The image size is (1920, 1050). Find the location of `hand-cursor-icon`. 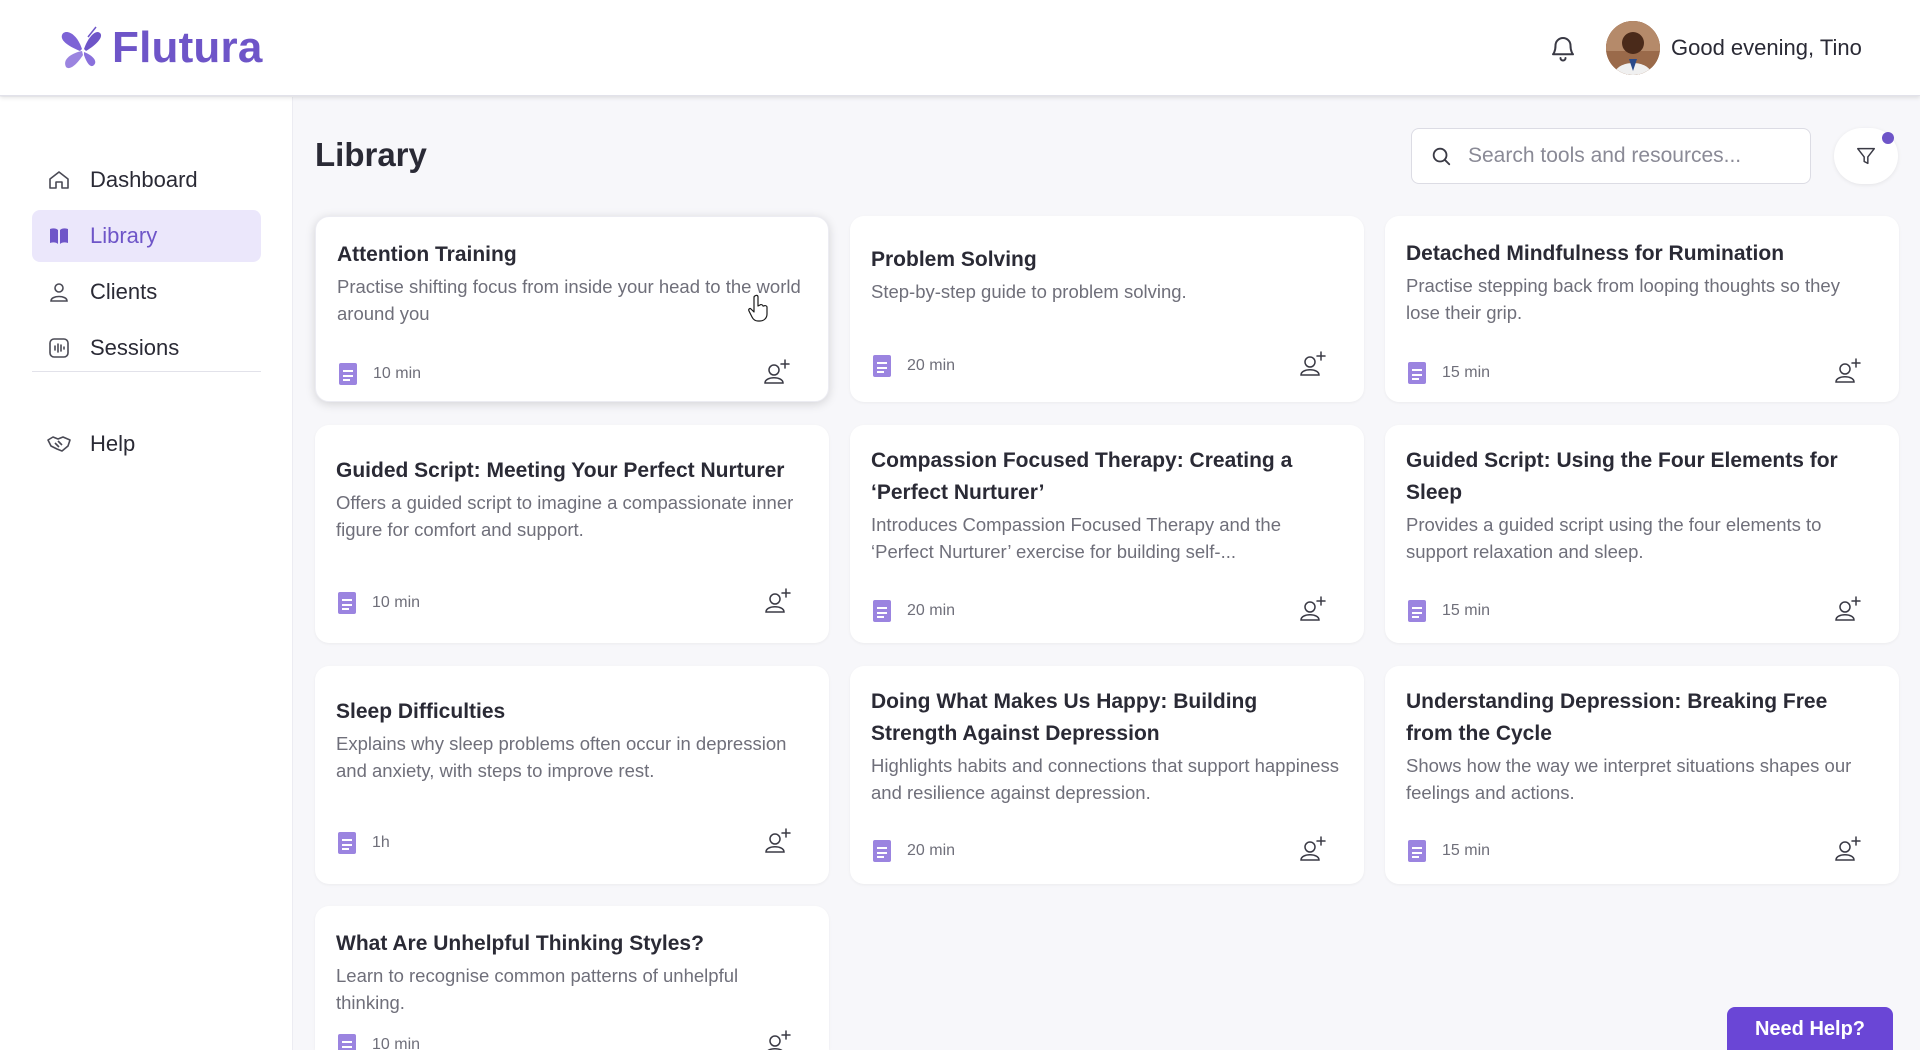

hand-cursor-icon is located at coordinates (758, 308).